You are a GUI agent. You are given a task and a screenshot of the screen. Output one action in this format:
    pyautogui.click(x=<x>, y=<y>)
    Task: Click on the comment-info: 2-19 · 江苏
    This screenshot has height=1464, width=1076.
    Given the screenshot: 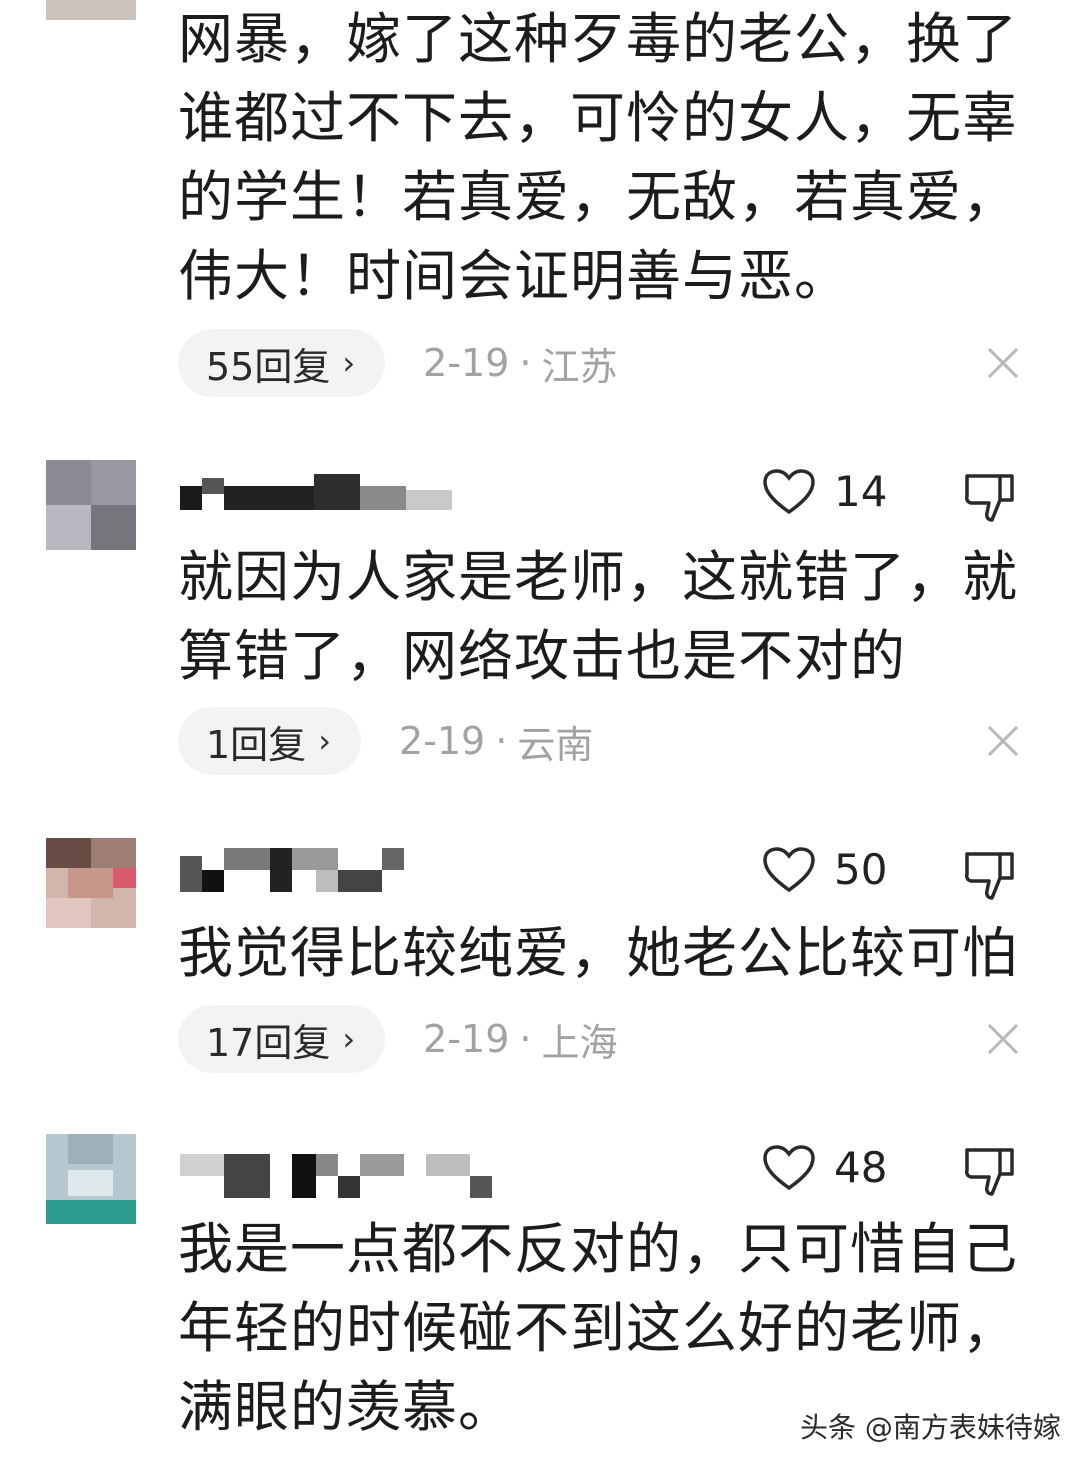 What is the action you would take?
    pyautogui.click(x=520, y=363)
    